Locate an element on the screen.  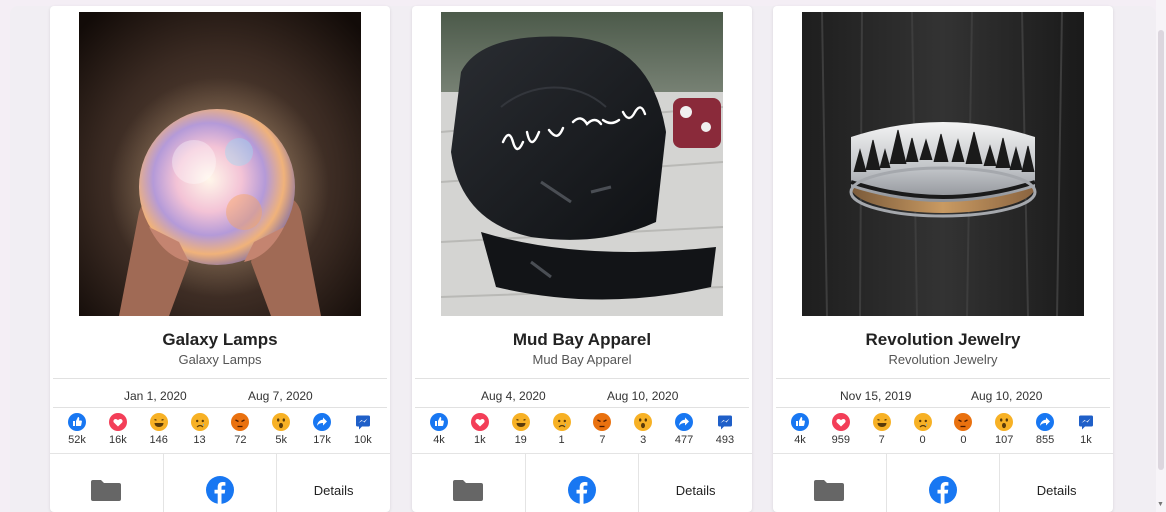
reaction-like: 52k is located at coordinates (77, 433).